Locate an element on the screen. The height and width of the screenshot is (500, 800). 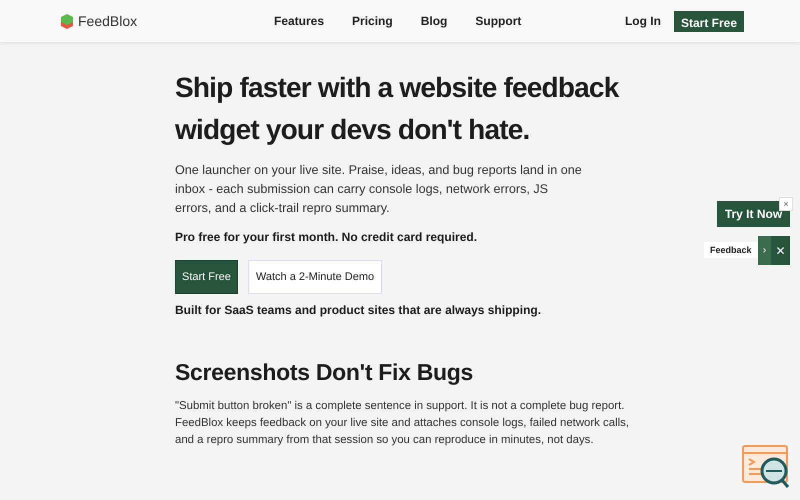
brand-name: FeedBlox is located at coordinates (108, 21).